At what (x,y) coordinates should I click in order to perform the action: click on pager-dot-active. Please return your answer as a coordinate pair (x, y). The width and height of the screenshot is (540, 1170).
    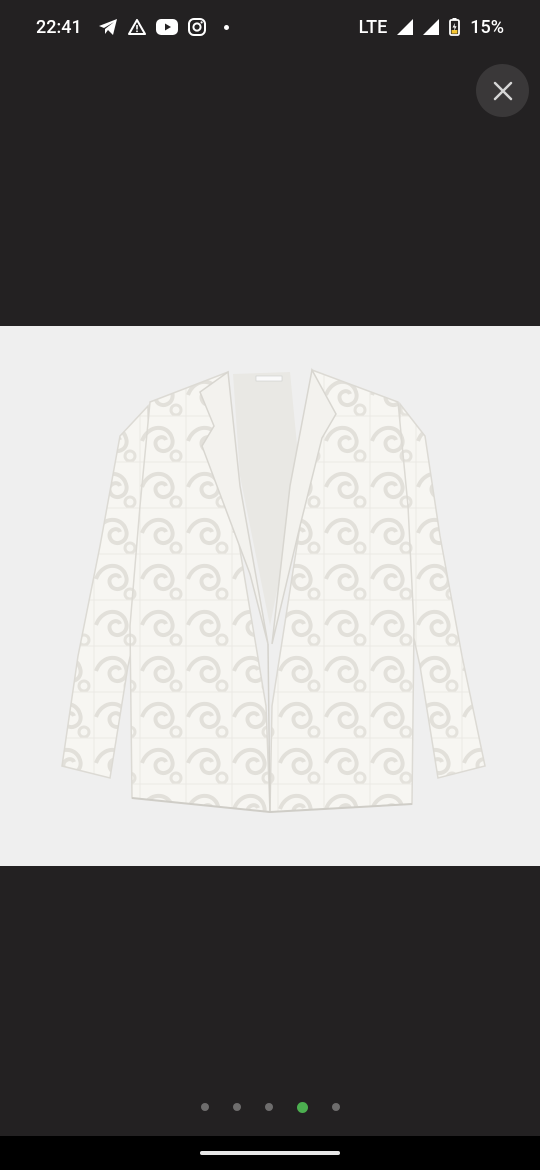
    Looking at the image, I should click on (302, 1107).